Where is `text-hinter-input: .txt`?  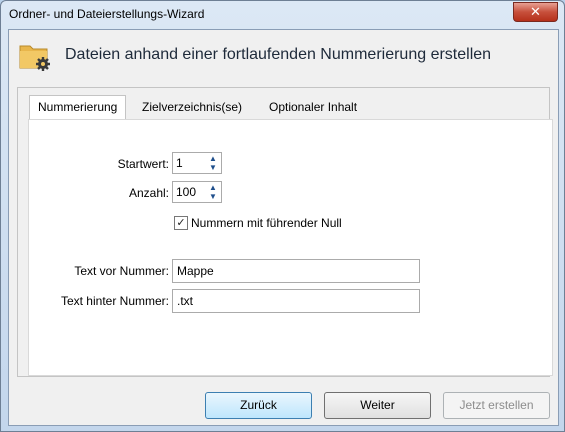
text-hinter-input: .txt is located at coordinates (296, 301).